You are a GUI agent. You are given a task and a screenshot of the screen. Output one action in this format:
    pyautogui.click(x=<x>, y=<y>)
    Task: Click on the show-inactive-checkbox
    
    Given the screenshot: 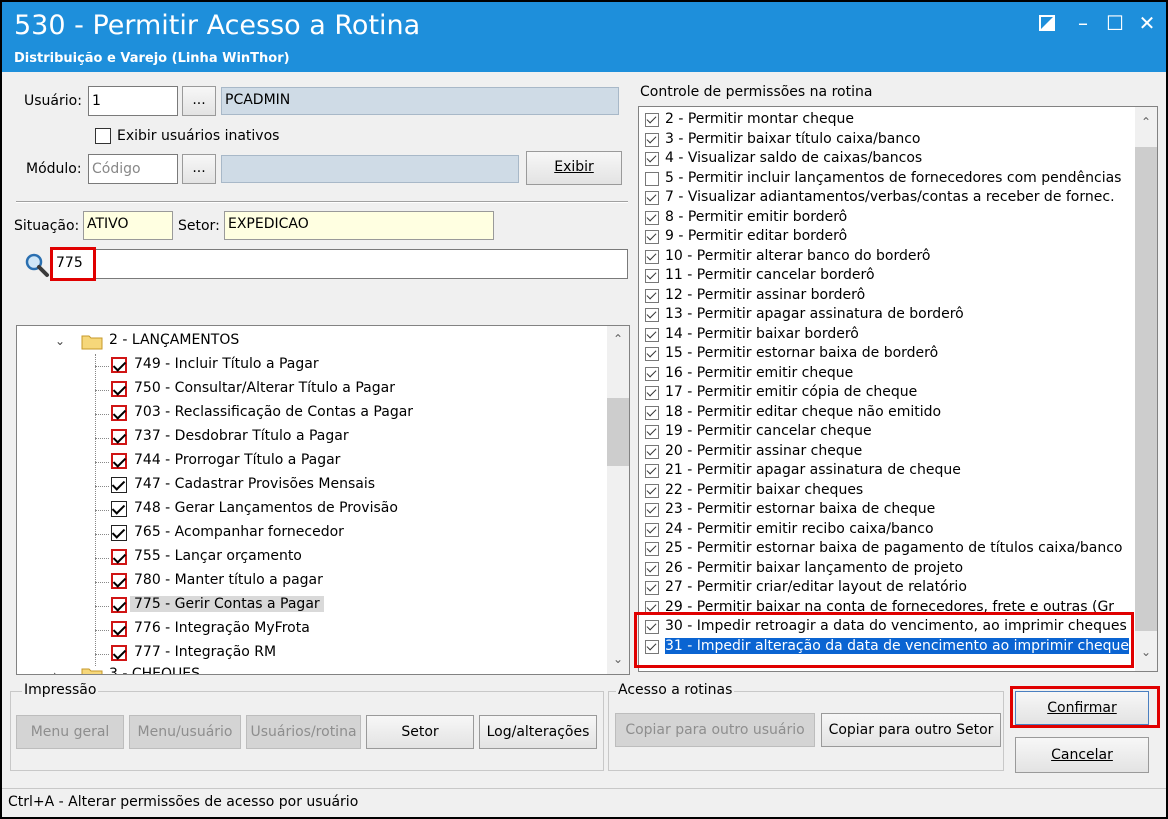 What is the action you would take?
    pyautogui.click(x=103, y=136)
    